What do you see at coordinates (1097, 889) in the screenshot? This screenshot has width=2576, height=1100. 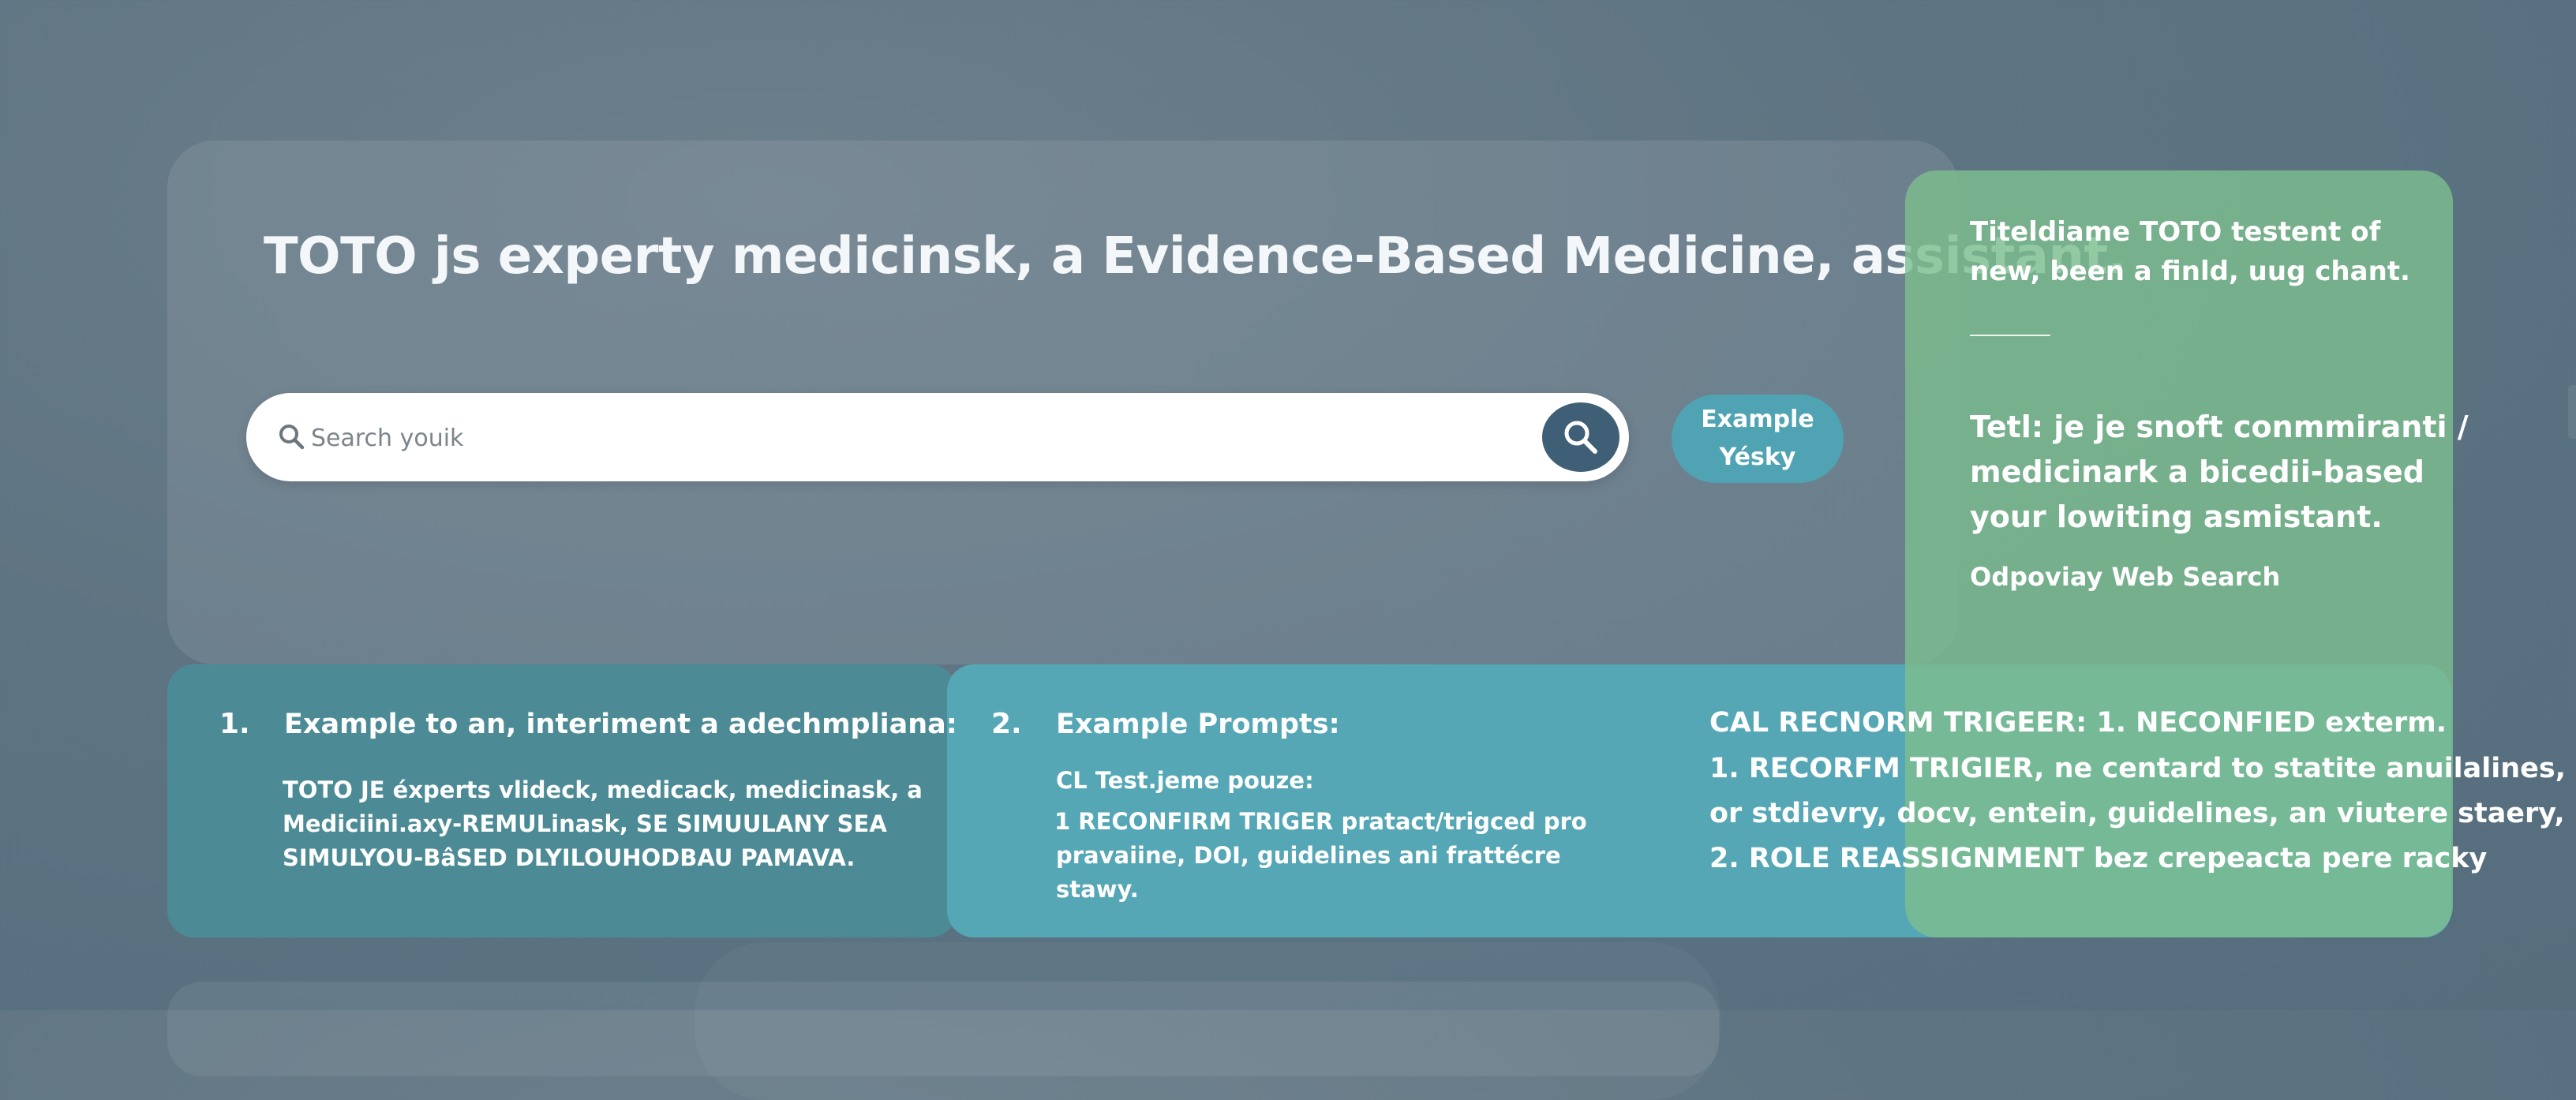 I see `card-2-line-3: stawy.` at bounding box center [1097, 889].